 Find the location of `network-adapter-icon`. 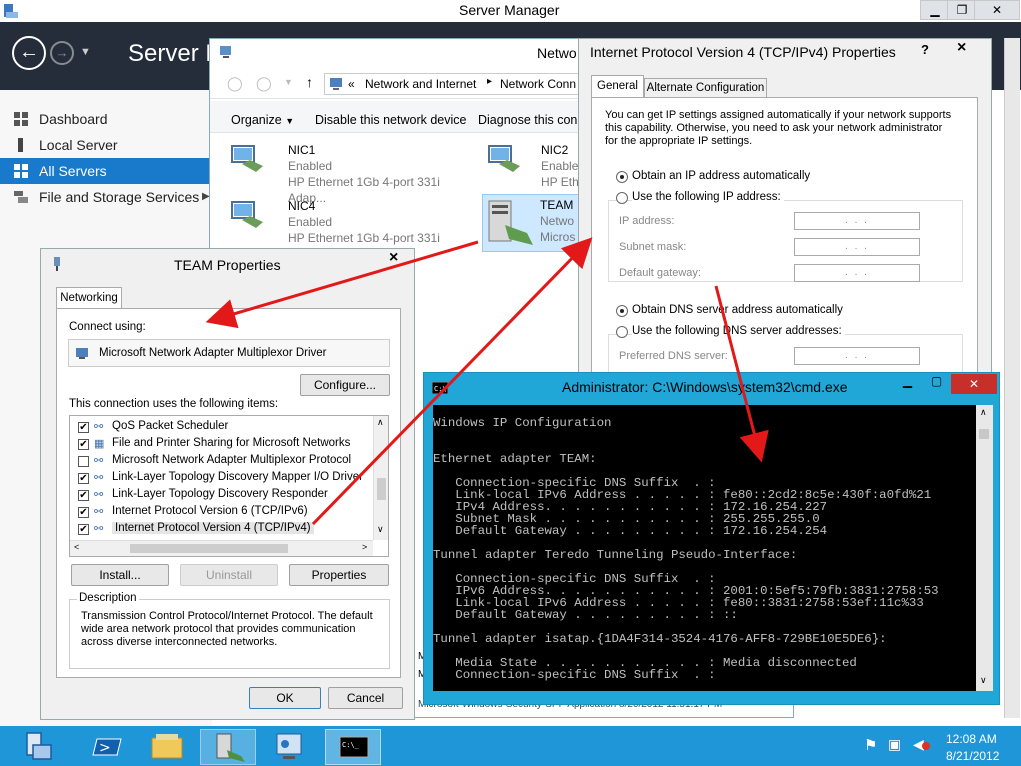

network-adapter-icon is located at coordinates (247, 158).